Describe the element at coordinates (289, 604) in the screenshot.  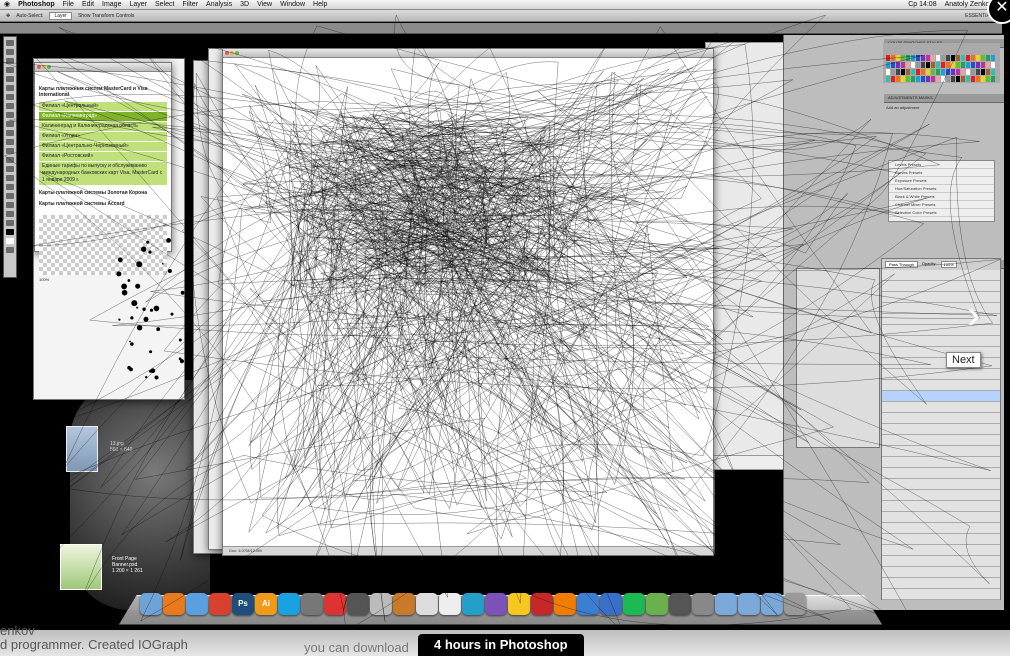
I see `skype-icon` at that location.